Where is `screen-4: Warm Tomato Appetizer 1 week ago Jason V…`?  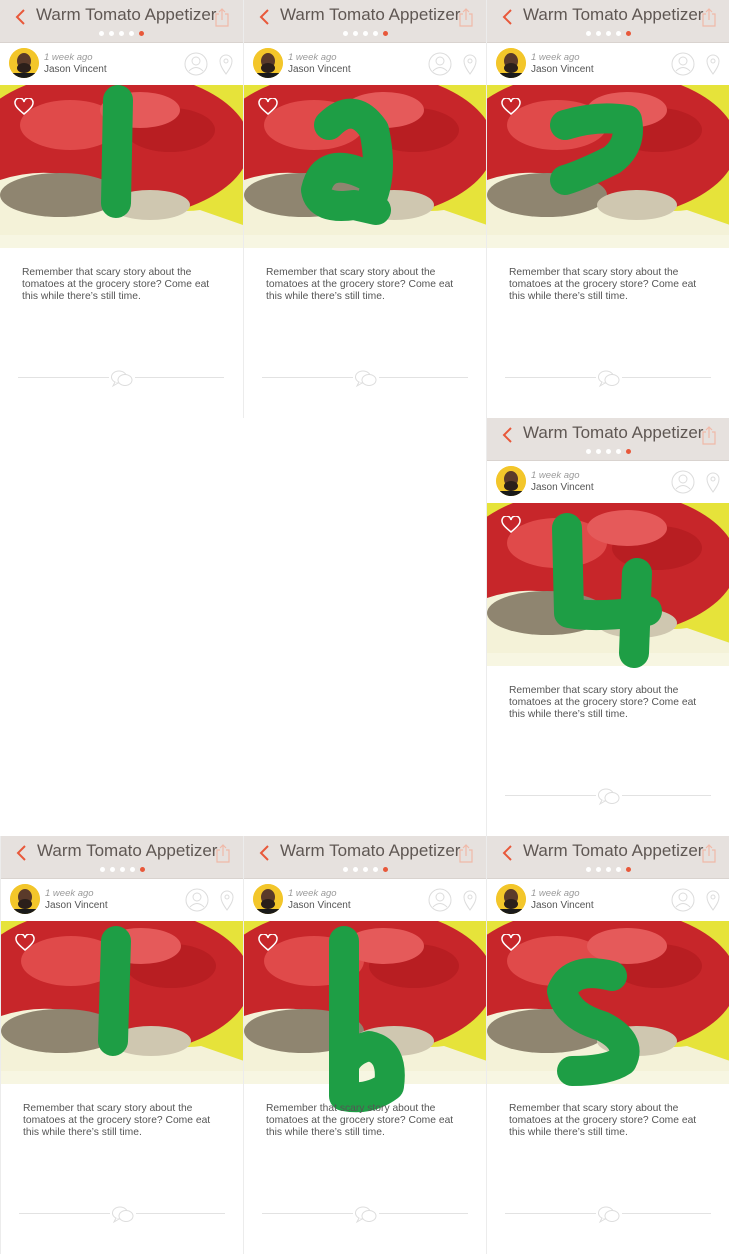 screen-4: Warm Tomato Appetizer 1 week ago Jason V… is located at coordinates (607, 627).